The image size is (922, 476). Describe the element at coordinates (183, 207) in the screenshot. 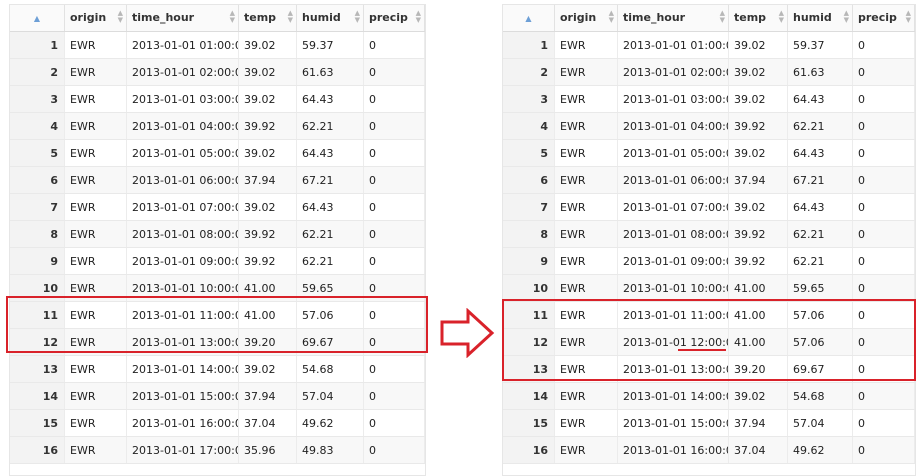

I see `cell-time-hour: 2013-01-01 07:00:00` at that location.